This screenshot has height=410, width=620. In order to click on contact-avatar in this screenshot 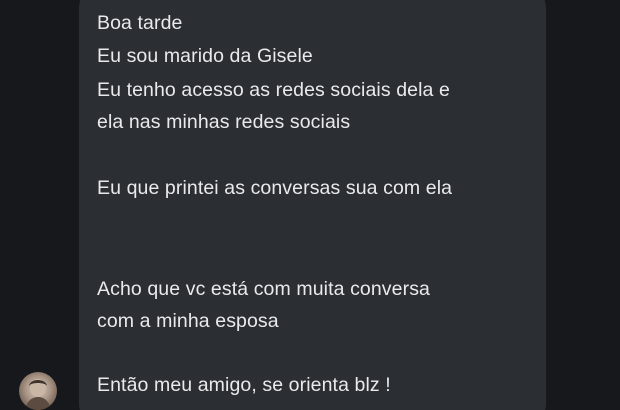, I will do `click(38, 391)`.